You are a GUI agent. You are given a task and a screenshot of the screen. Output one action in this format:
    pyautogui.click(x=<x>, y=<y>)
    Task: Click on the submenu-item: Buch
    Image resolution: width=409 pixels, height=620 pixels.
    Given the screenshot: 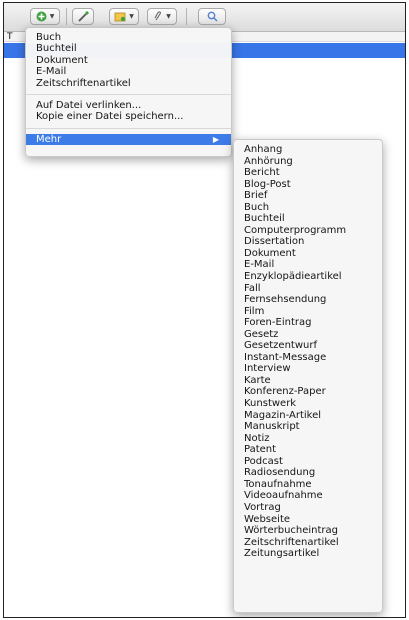 What is the action you would take?
    pyautogui.click(x=308, y=208)
    